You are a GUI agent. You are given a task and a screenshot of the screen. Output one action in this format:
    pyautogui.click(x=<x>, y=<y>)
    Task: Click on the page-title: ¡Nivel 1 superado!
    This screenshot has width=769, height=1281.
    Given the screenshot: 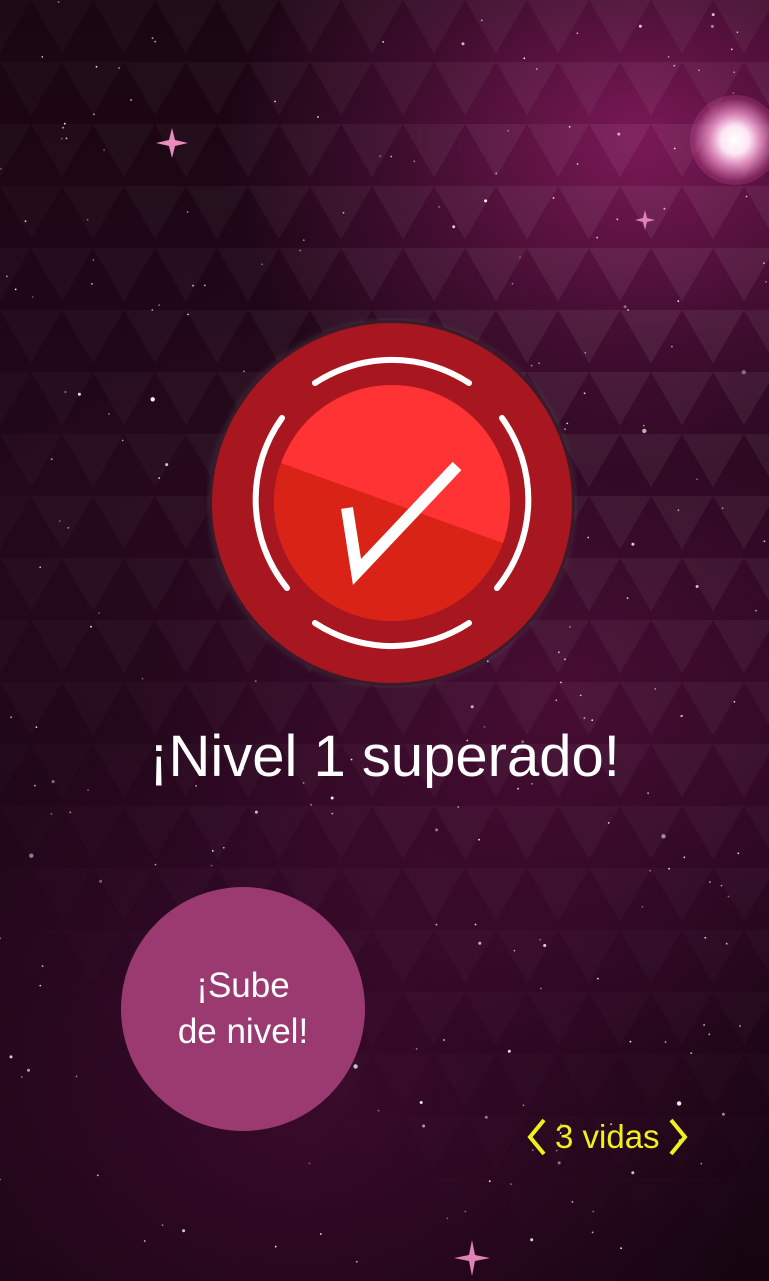 What is the action you would take?
    pyautogui.click(x=384, y=756)
    